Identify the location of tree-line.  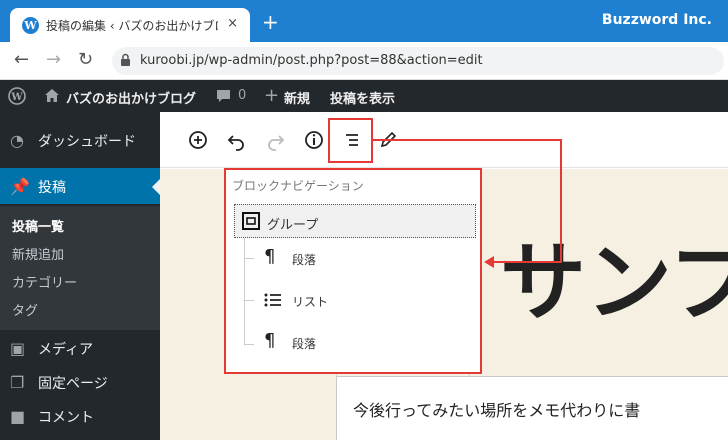
(244, 292).